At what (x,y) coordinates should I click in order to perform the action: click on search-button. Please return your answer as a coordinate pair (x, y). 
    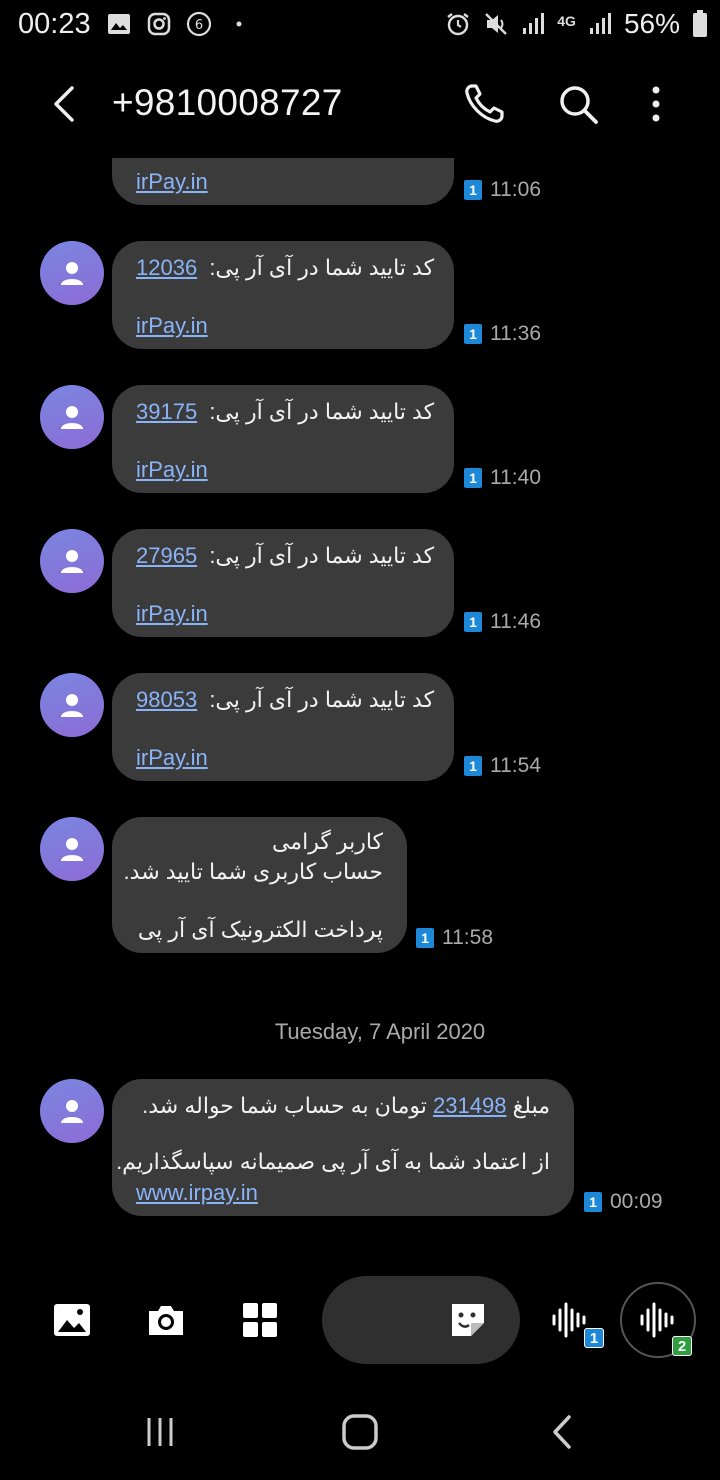
    Looking at the image, I should click on (578, 104).